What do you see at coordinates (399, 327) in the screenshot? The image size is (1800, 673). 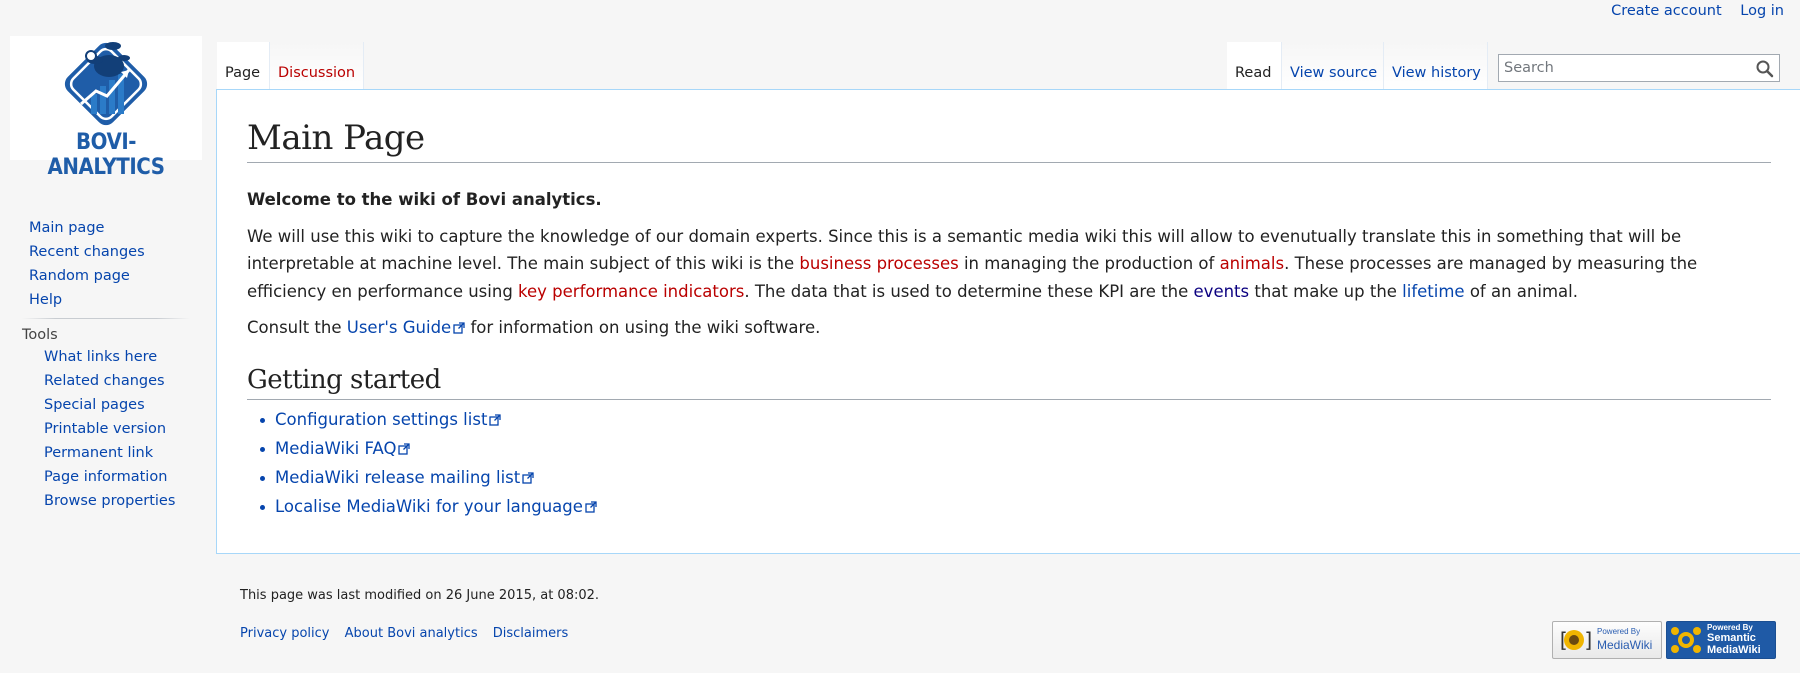 I see `users-guide-label: User's Guide` at bounding box center [399, 327].